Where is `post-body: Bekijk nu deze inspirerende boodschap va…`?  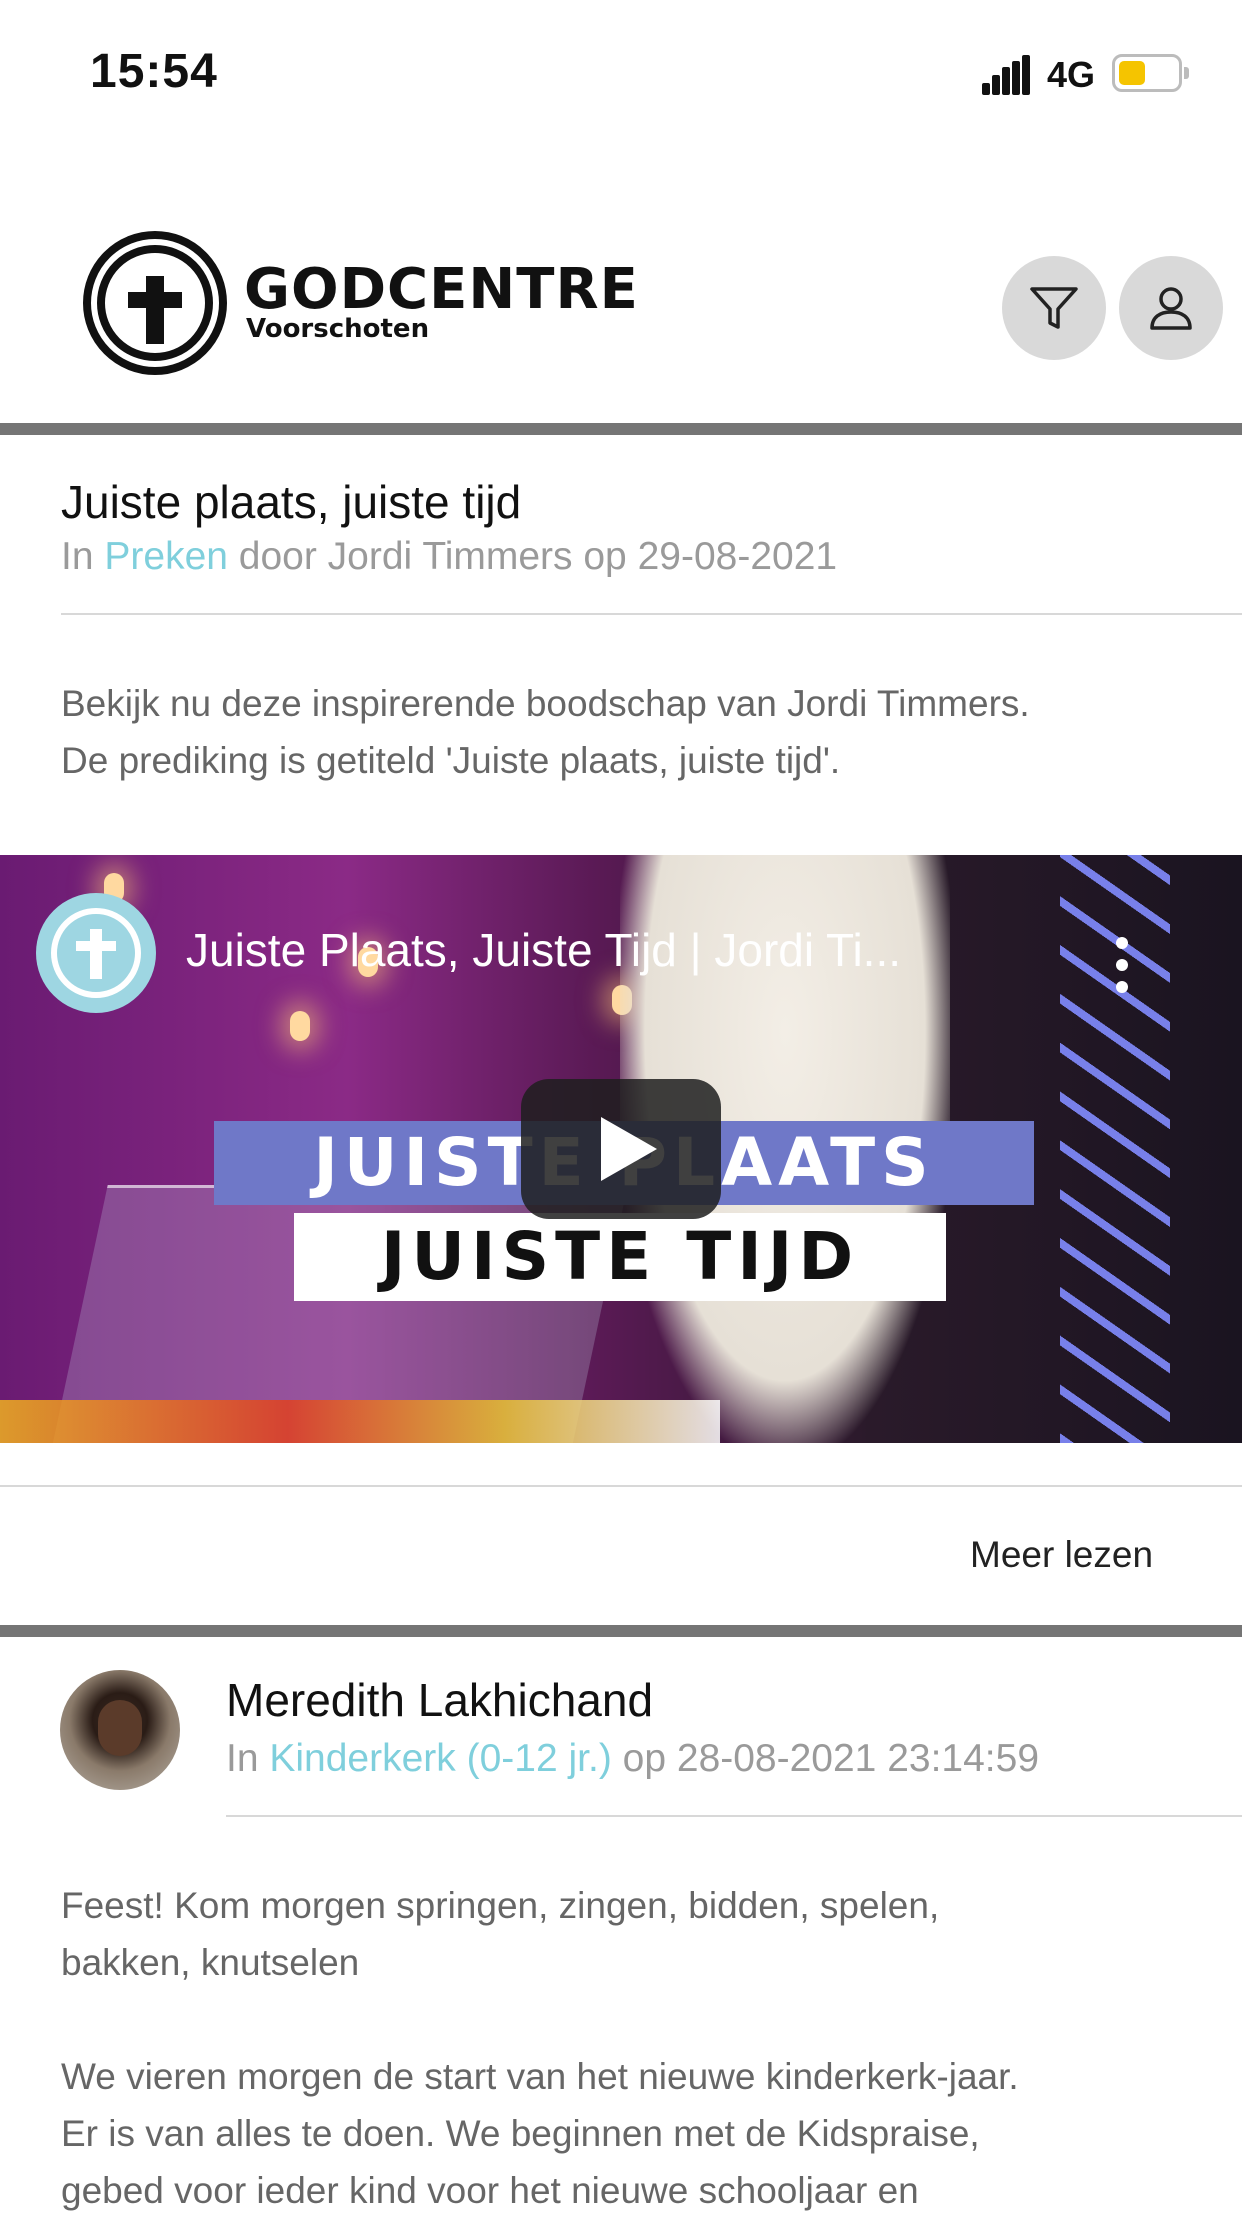 post-body: Bekijk nu deze inspirerende boodschap va… is located at coordinates (545, 732).